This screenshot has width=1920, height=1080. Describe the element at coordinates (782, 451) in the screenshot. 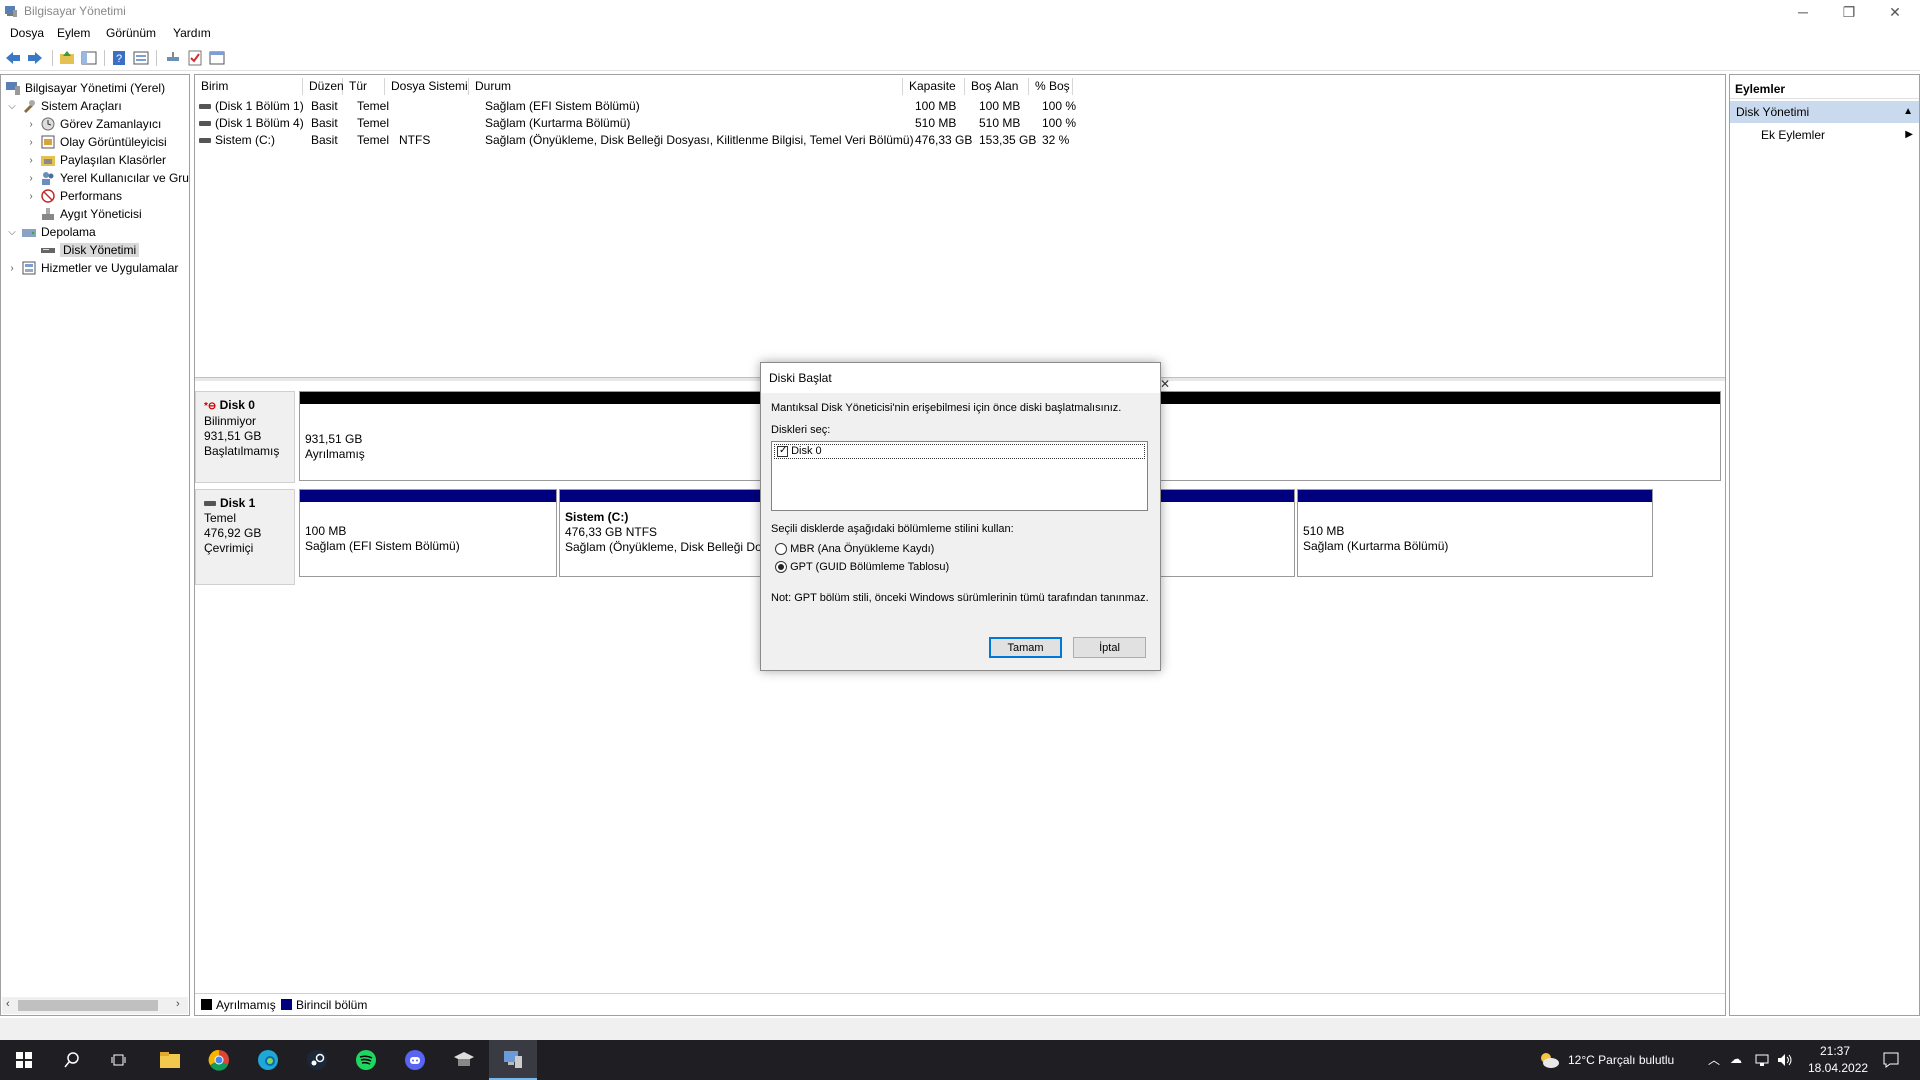

I see `disk-0-checkbox: ✓` at that location.